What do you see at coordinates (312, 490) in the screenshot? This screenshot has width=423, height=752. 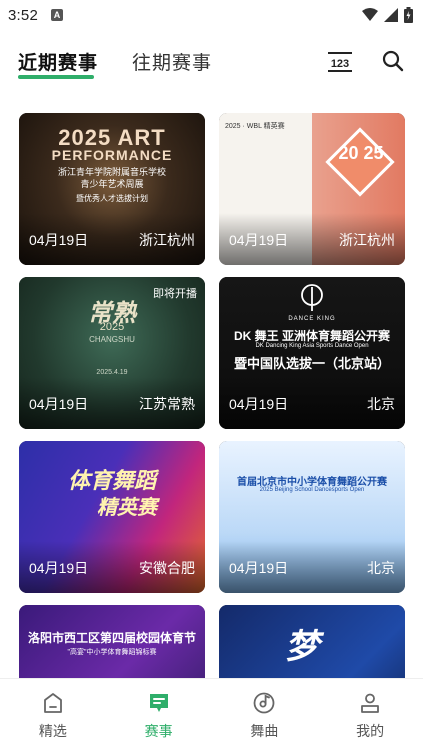 I see `poster-subtitle: 2025 Beijing School Dancesports Open` at bounding box center [312, 490].